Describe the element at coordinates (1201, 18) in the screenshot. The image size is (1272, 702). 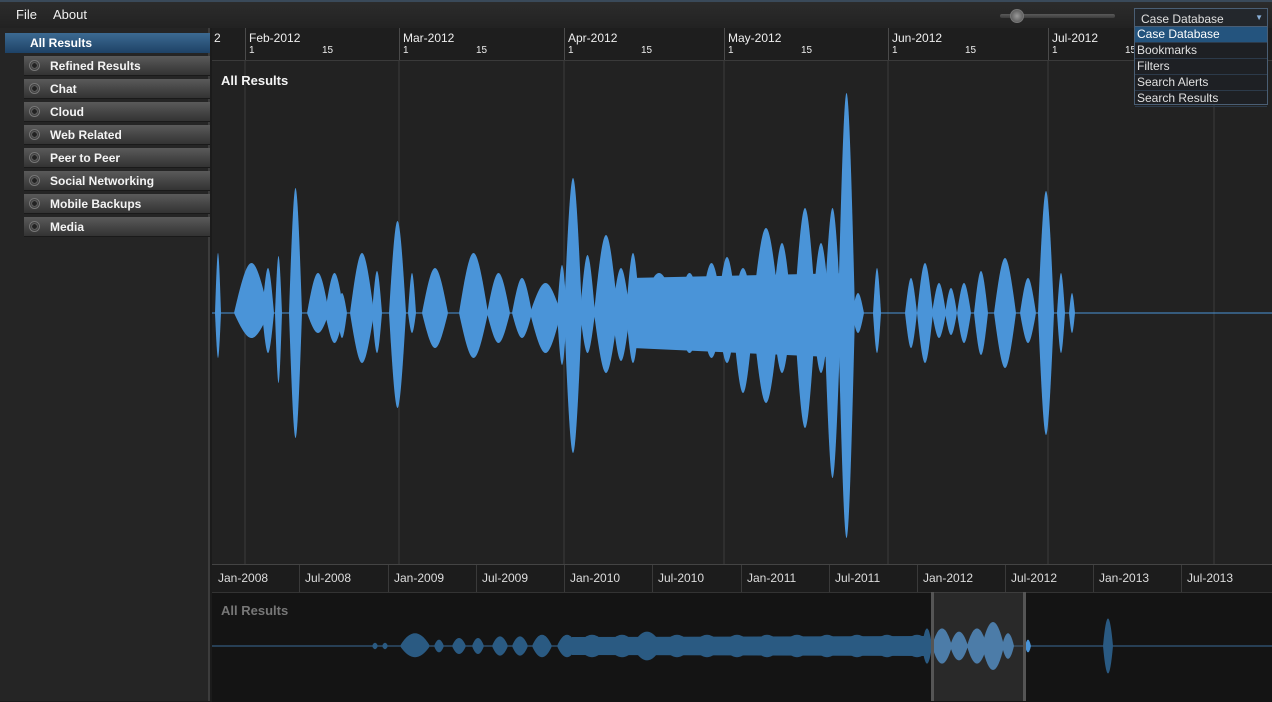
I see `source-select: Case Database ▼` at that location.